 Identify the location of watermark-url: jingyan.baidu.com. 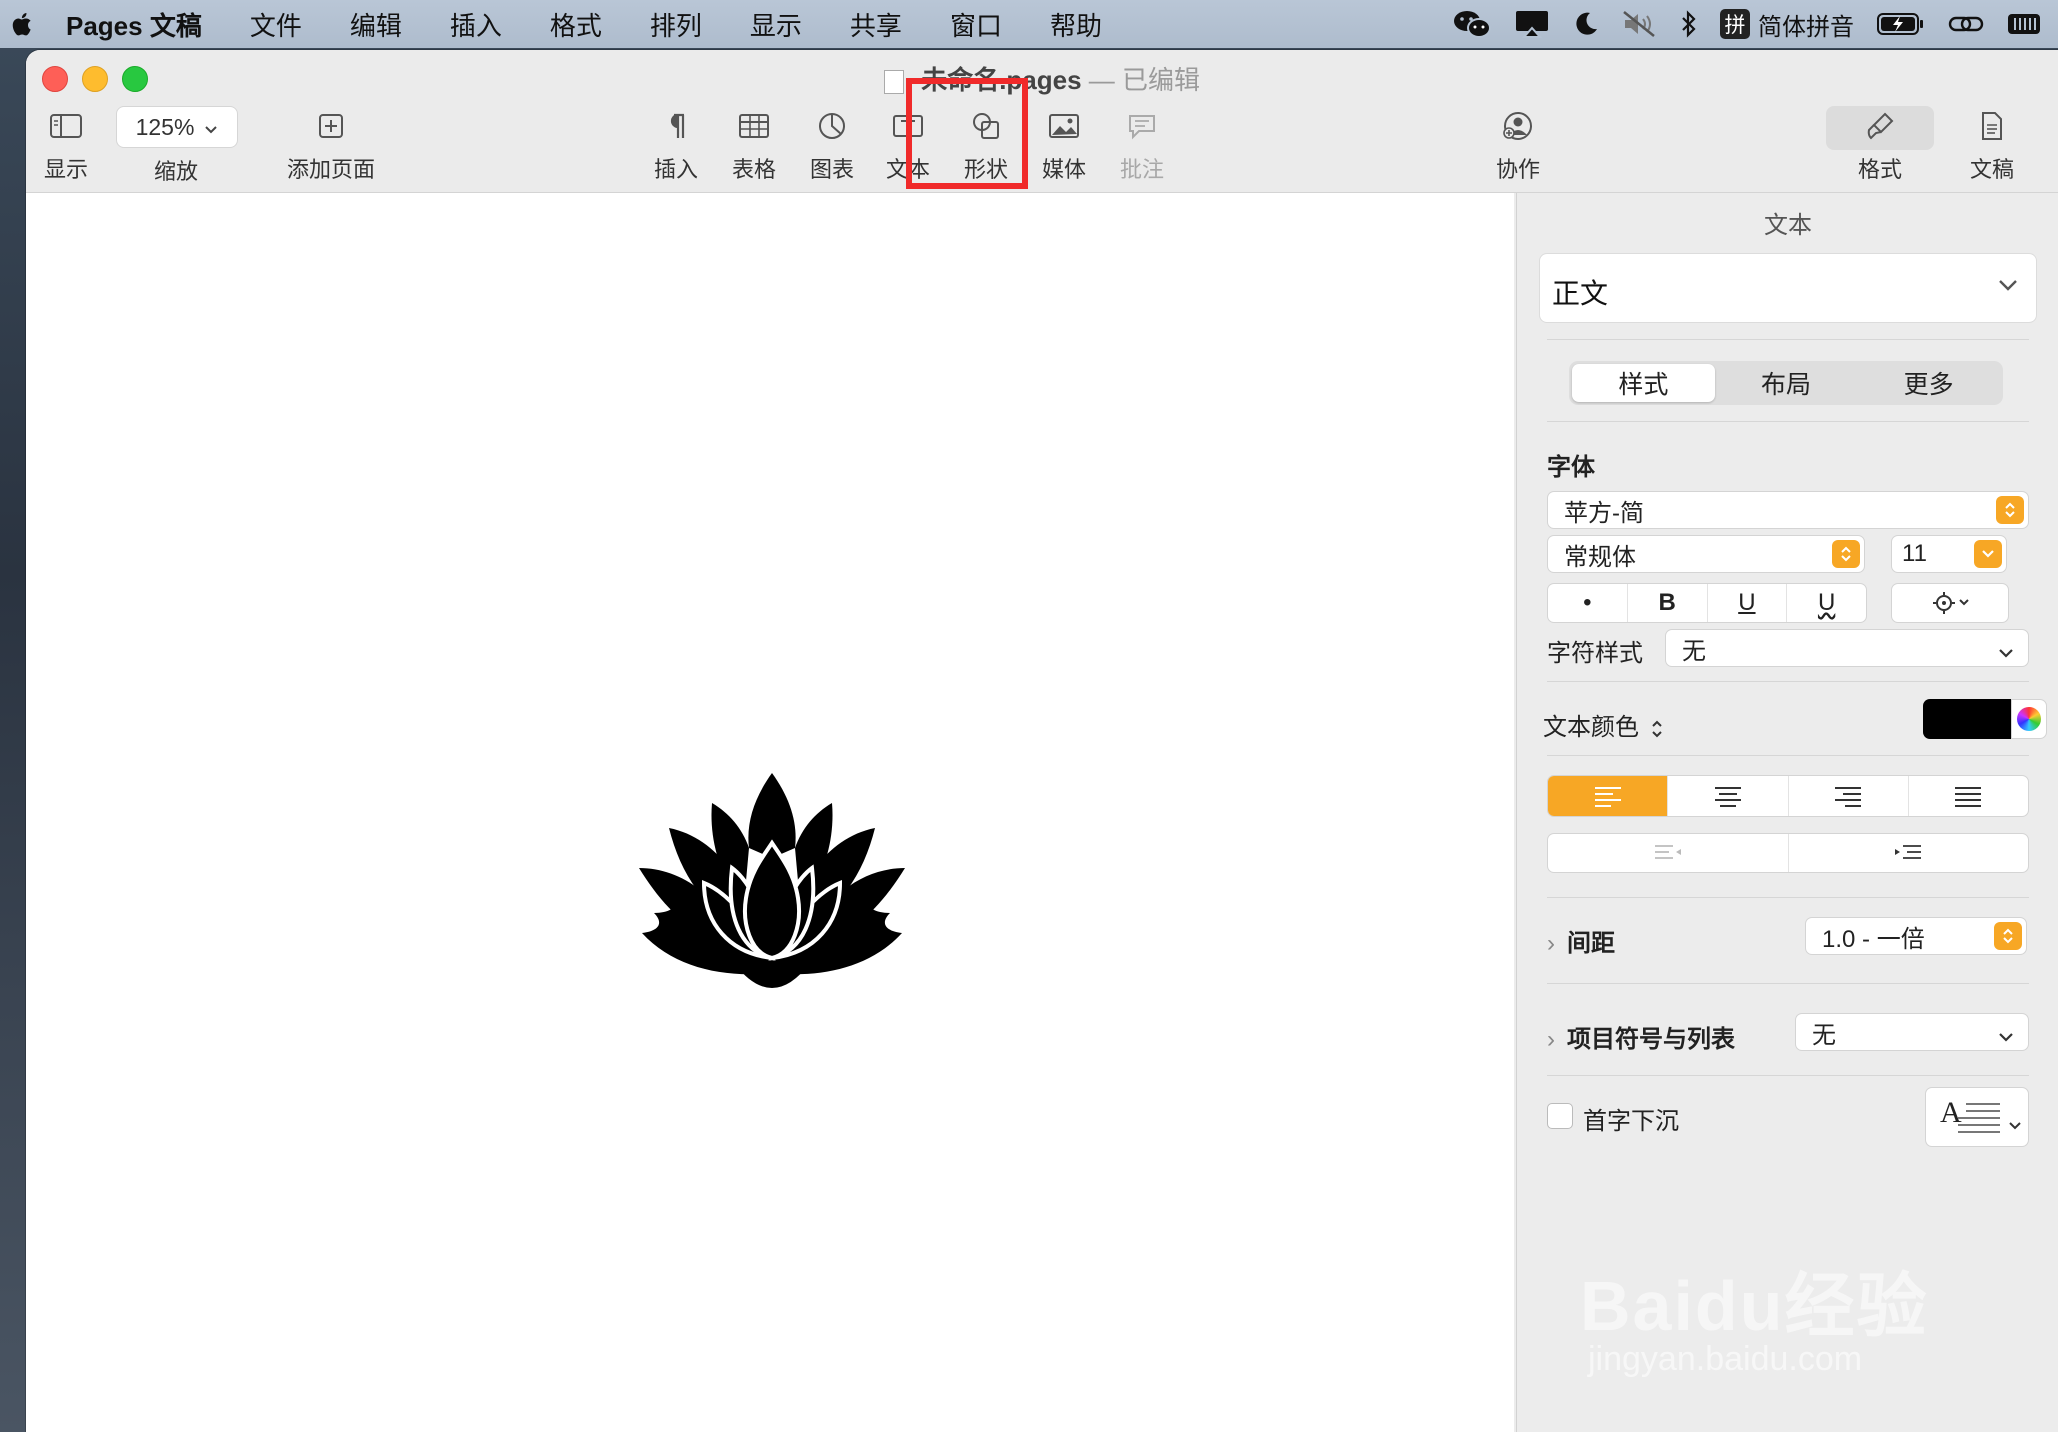
(1725, 1359).